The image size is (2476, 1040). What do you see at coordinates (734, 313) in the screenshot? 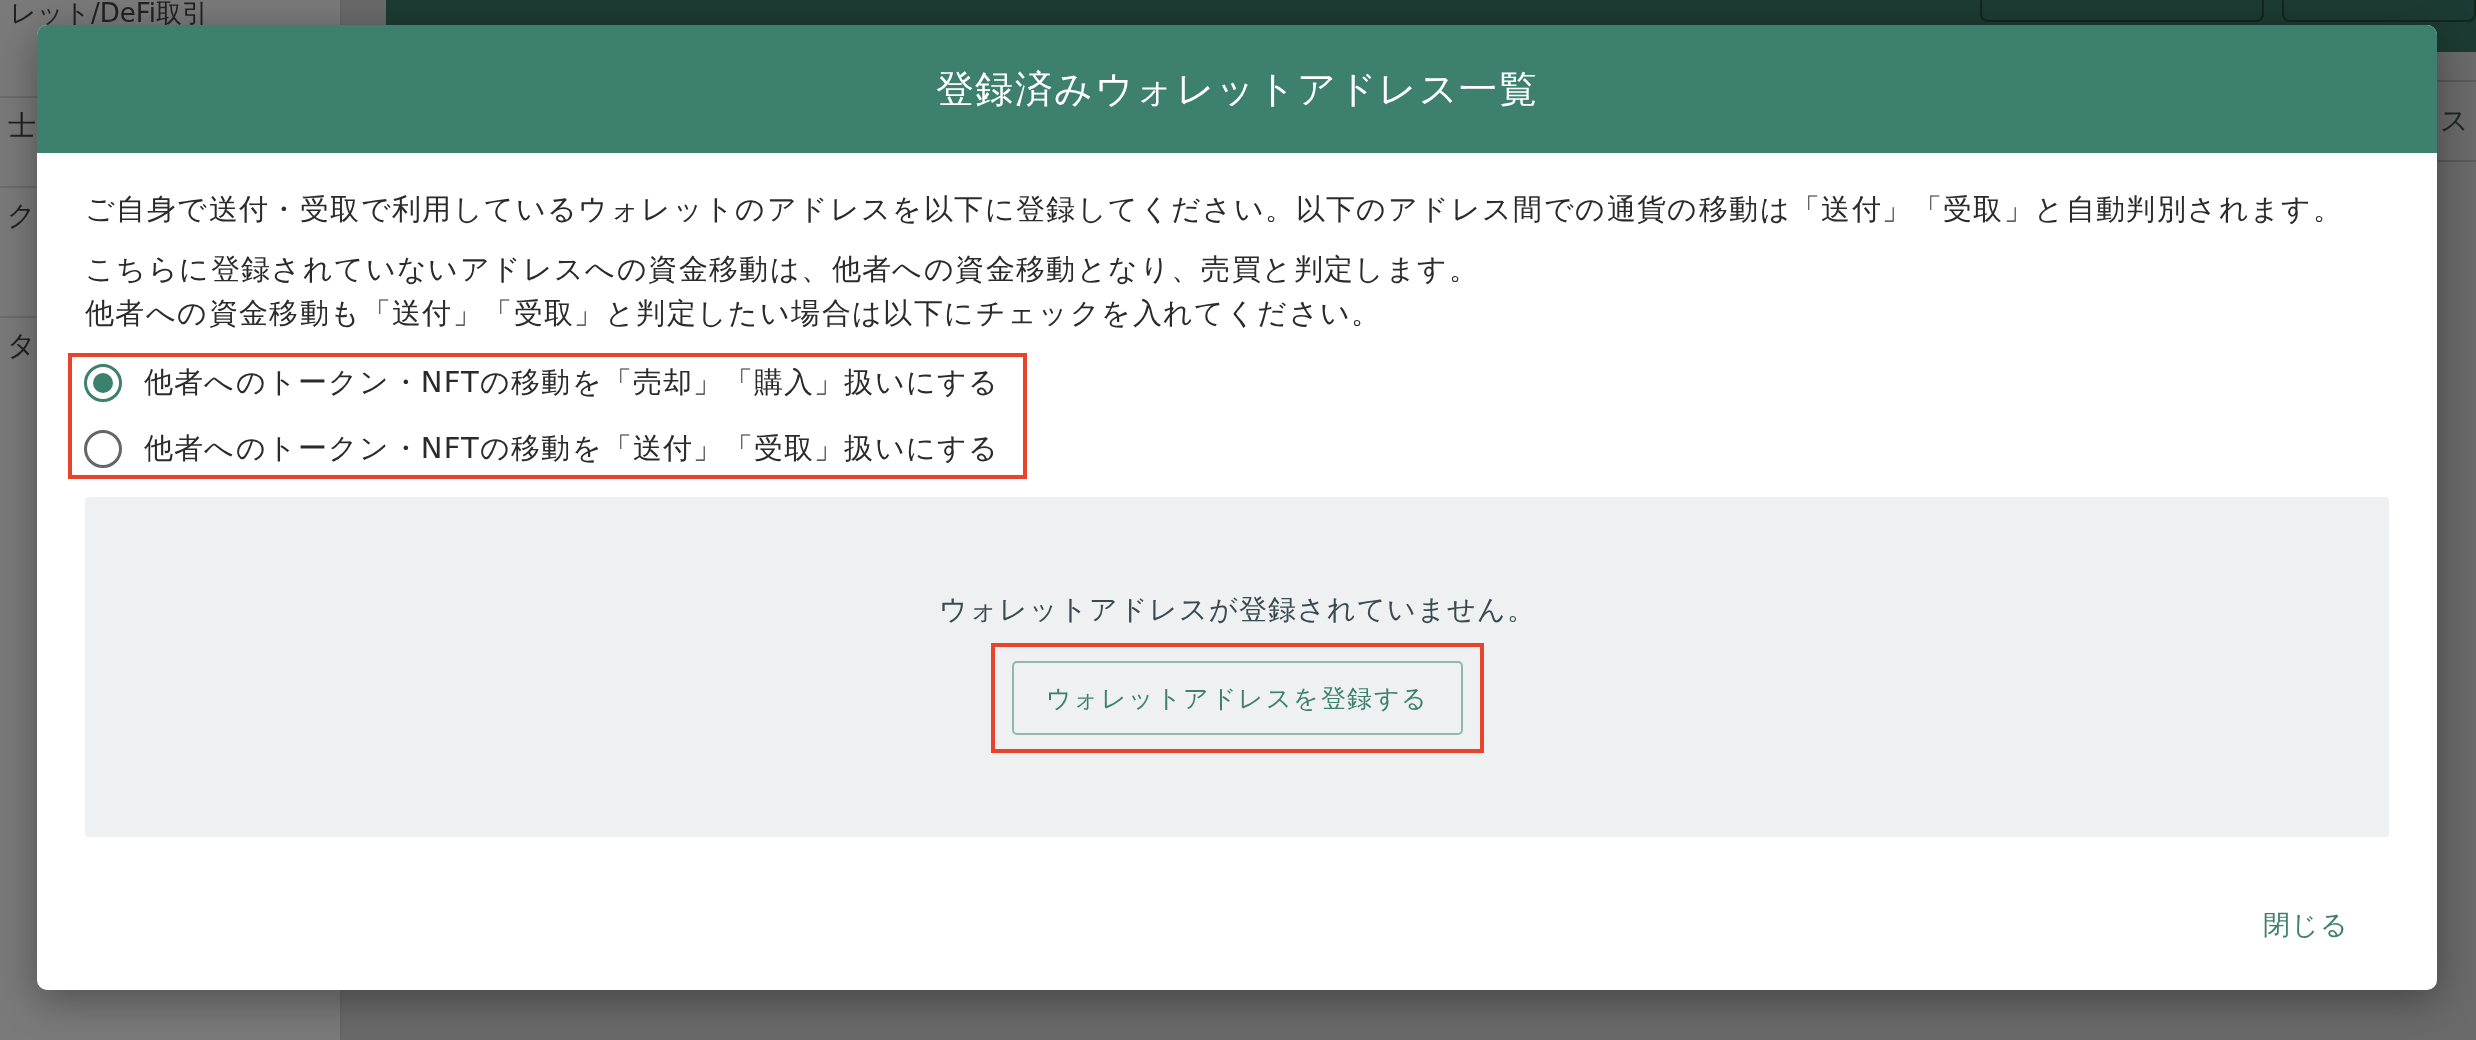
I see `note-text: 他者への資金移動も「送付」「受取」と判定したい場合は以下にチェックを入れてください。` at bounding box center [734, 313].